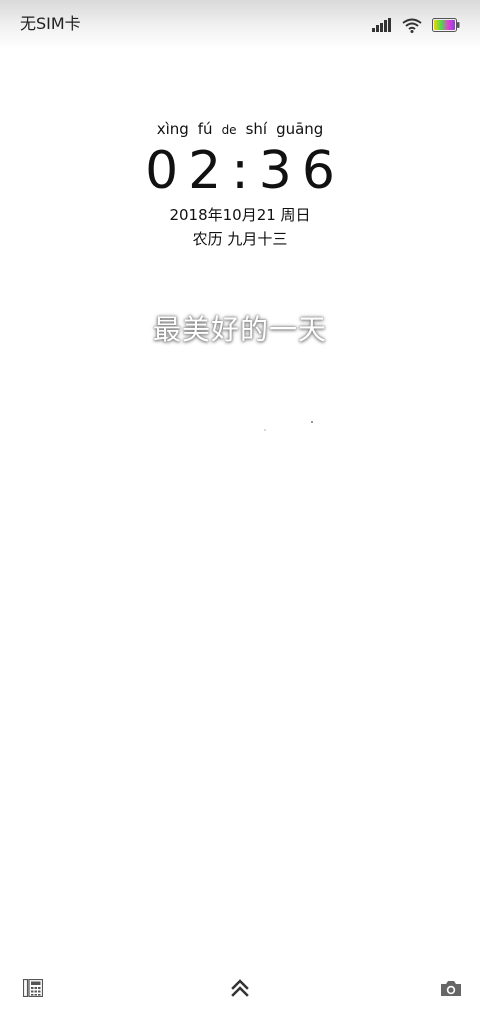 The height and width of the screenshot is (1013, 480). Describe the element at coordinates (205, 129) in the screenshot. I see `pinyin-syllable: fú` at that location.